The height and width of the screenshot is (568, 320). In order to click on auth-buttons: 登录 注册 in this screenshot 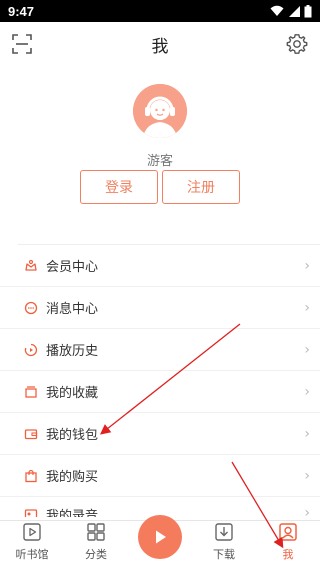, I will do `click(160, 187)`.